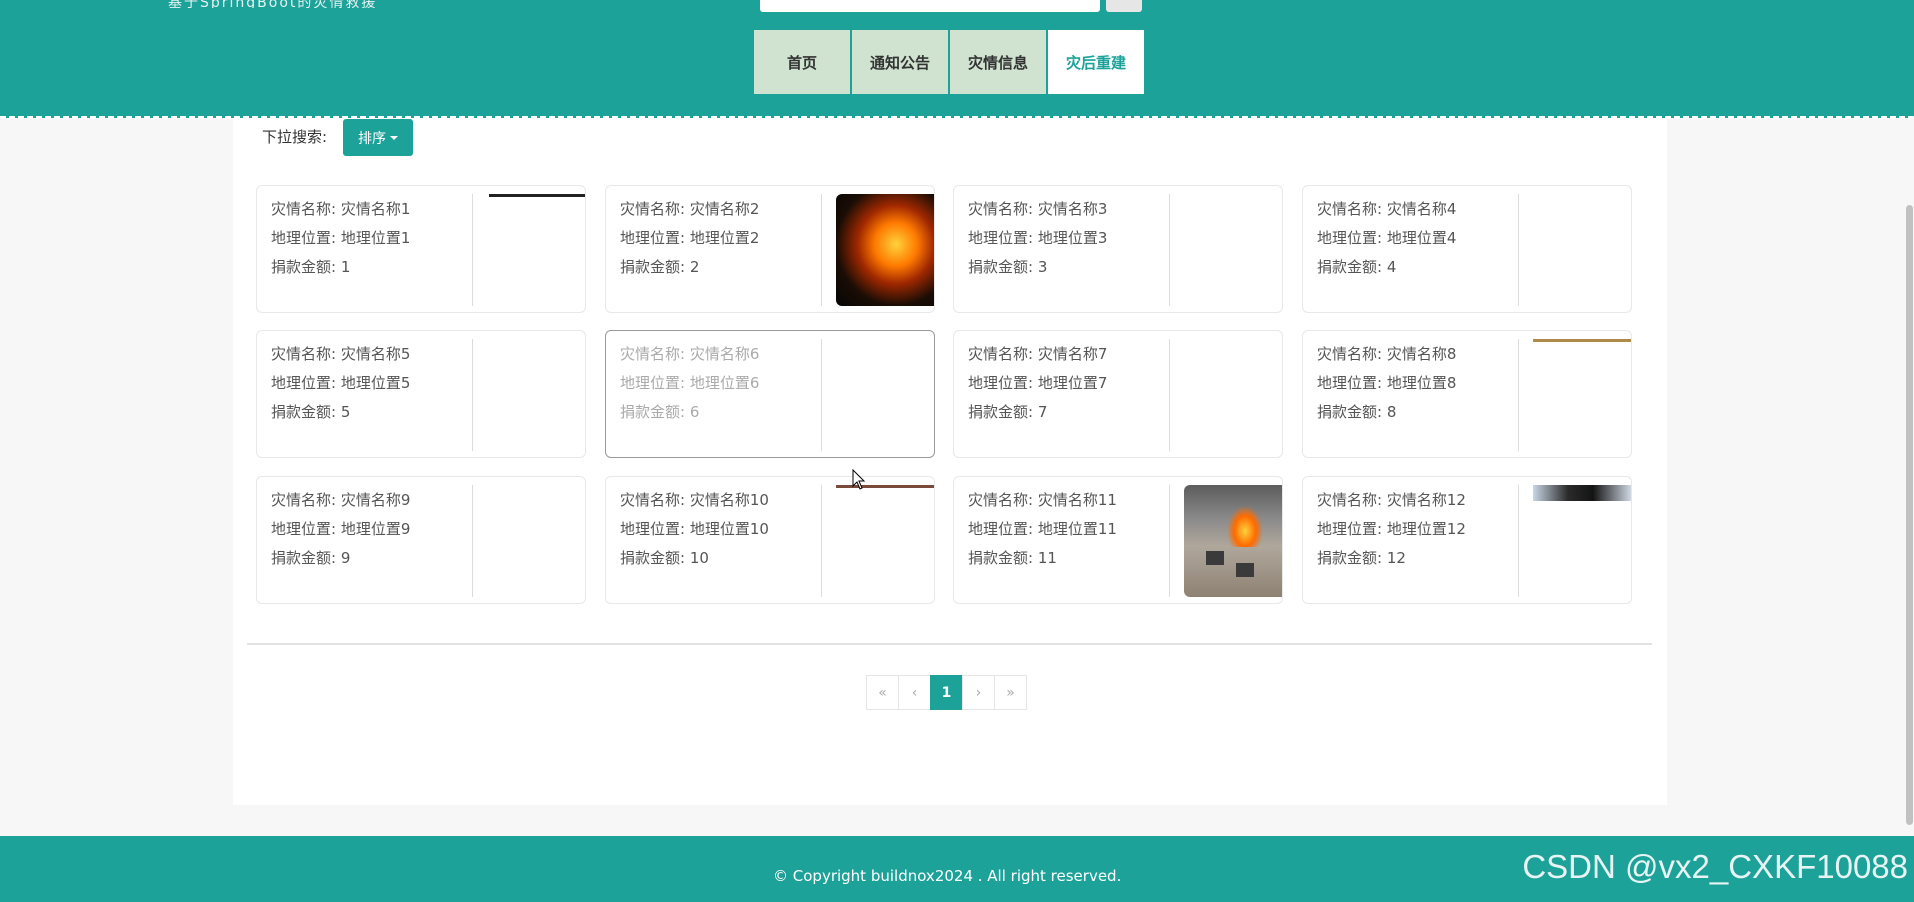 The image size is (1914, 902). I want to click on card-disaster-name: 灾情名称: 灾情名称2, so click(690, 209).